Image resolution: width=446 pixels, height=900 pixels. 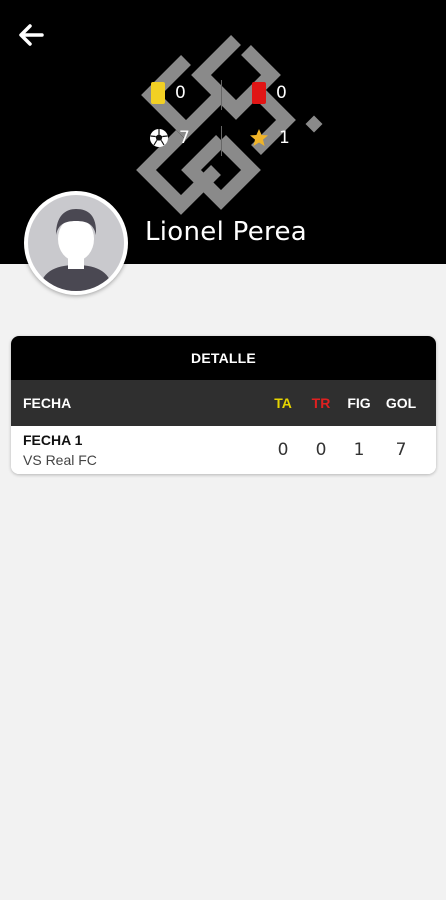 I want to click on back-button, so click(x=31, y=35).